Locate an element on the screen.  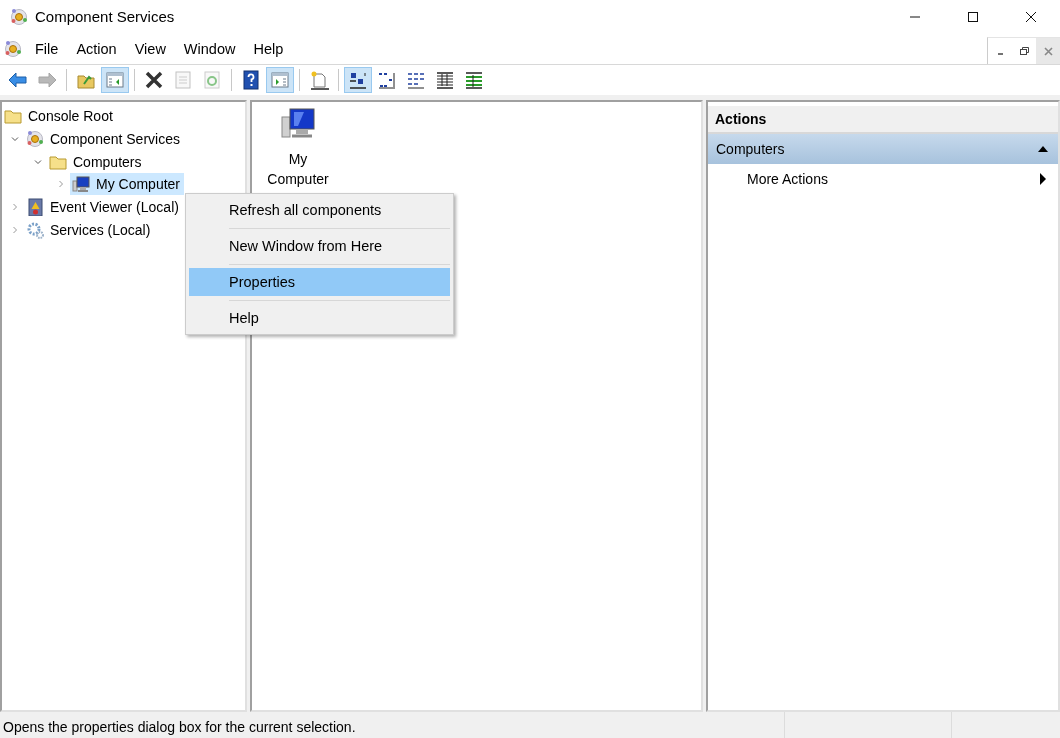
menu-item: View is located at coordinates (150, 48).